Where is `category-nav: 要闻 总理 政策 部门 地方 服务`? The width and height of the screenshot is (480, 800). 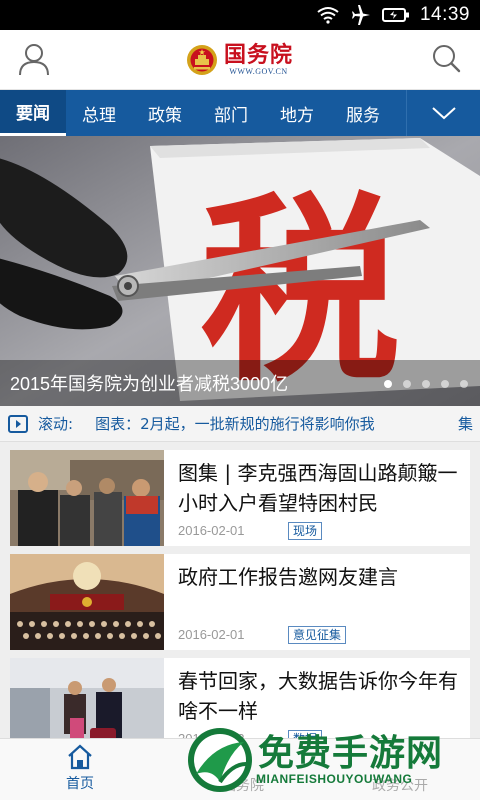
category-nav: 要闻 总理 政策 部门 地方 服务 is located at coordinates (240, 113).